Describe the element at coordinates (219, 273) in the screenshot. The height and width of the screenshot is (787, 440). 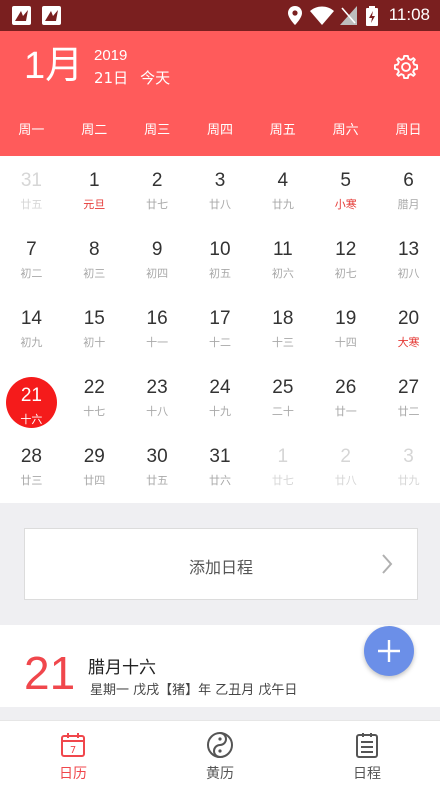
I see `lunar-label: 初五` at that location.